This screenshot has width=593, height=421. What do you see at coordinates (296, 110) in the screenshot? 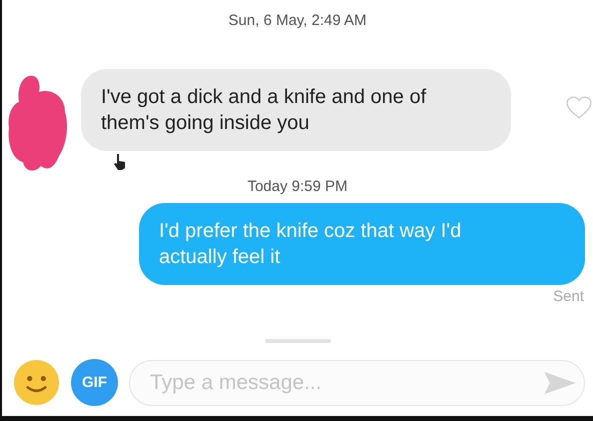
I see `message-bubble: I've got a dick and a knife and one of them's going inside you` at bounding box center [296, 110].